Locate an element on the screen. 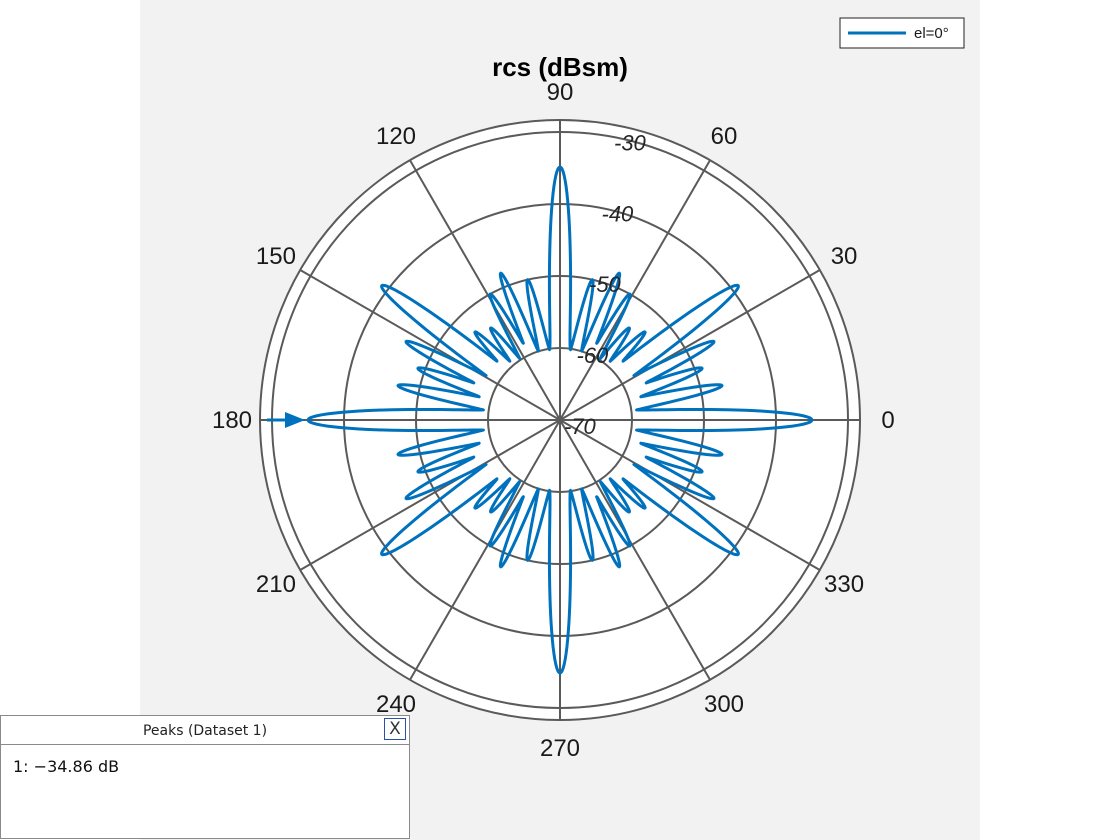 The image size is (1120, 840). magnitude-tick-label: -60 is located at coordinates (593, 355).